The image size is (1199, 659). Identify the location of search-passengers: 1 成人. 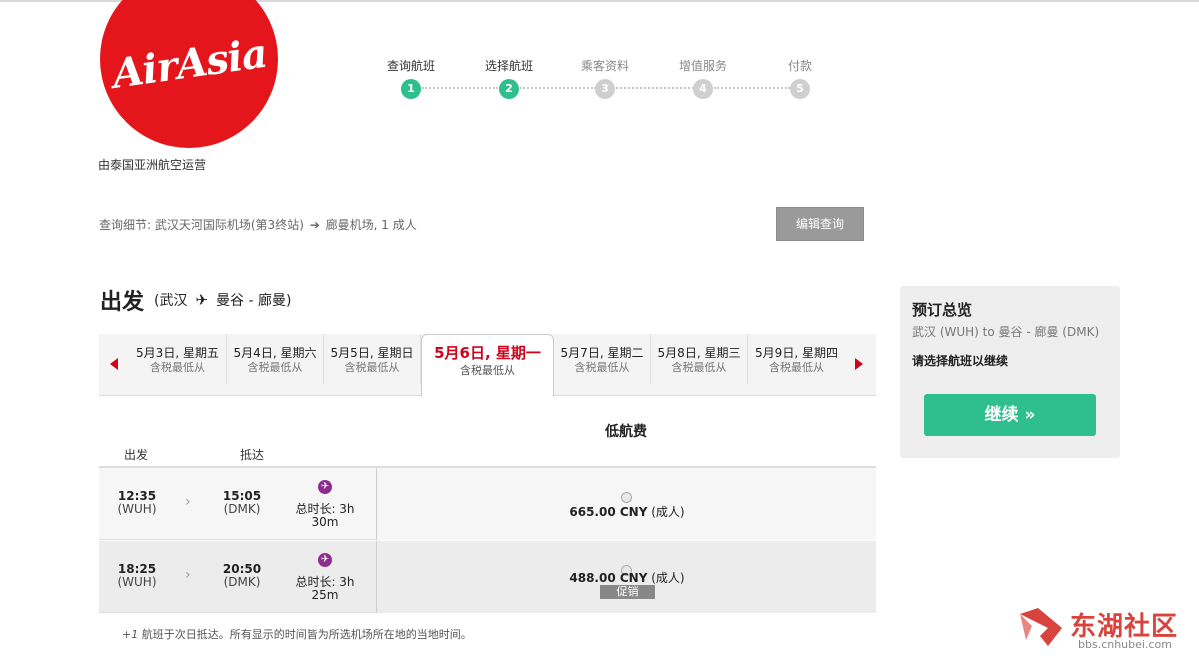
(399, 225).